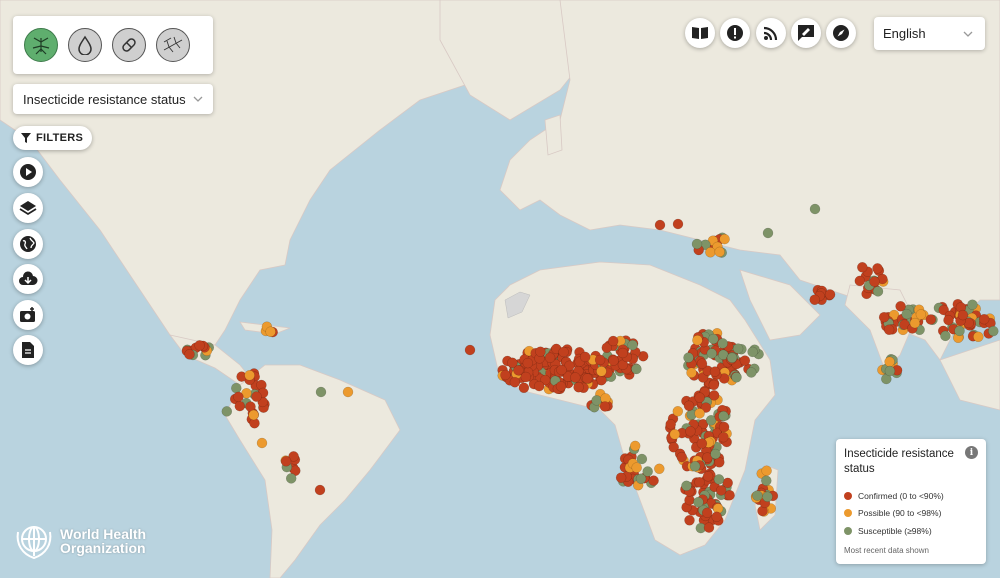 The width and height of the screenshot is (1000, 578). Describe the element at coordinates (735, 33) in the screenshot. I see `alert-button` at that location.